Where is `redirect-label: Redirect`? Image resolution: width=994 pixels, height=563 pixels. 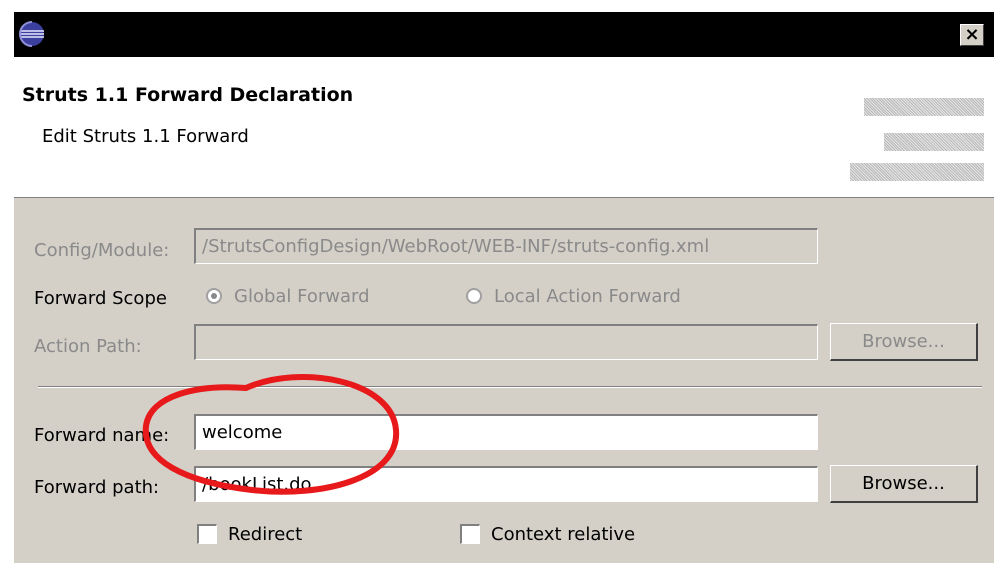 redirect-label: Redirect is located at coordinates (265, 534).